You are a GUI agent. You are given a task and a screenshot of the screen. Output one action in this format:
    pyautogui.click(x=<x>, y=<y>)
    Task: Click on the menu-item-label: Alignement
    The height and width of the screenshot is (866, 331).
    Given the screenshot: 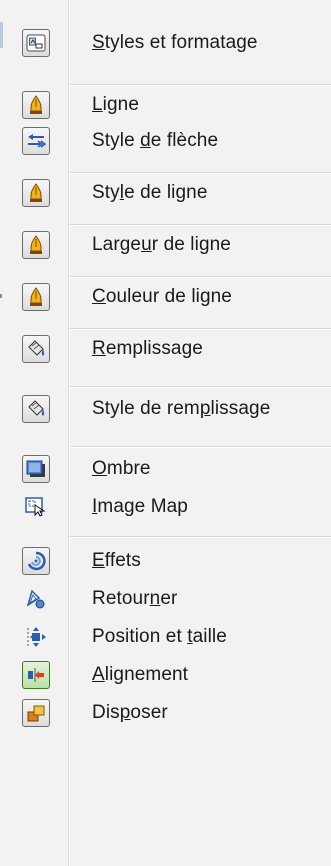 What is the action you would take?
    pyautogui.click(x=140, y=674)
    